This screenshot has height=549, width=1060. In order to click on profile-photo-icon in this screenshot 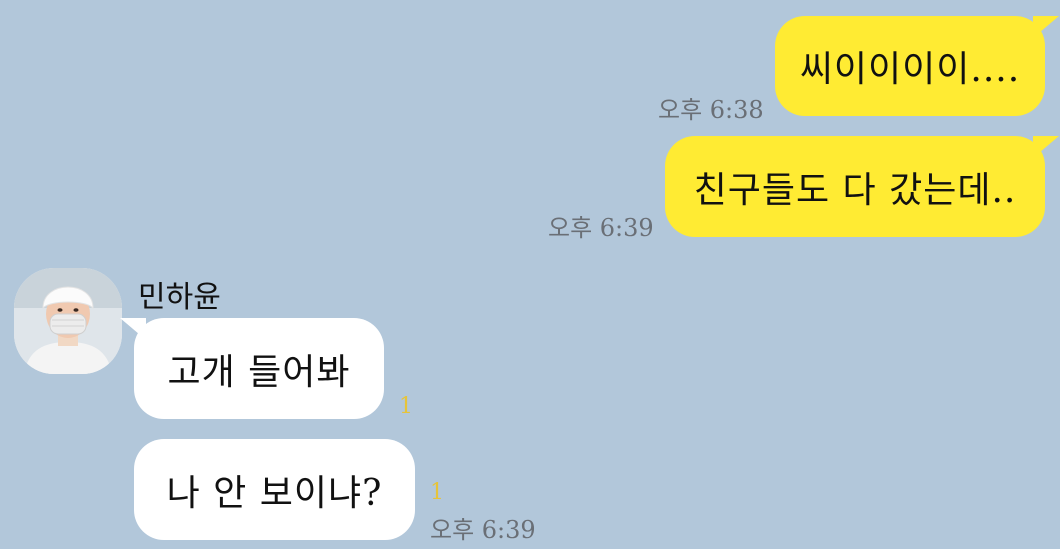, I will do `click(68, 321)`.